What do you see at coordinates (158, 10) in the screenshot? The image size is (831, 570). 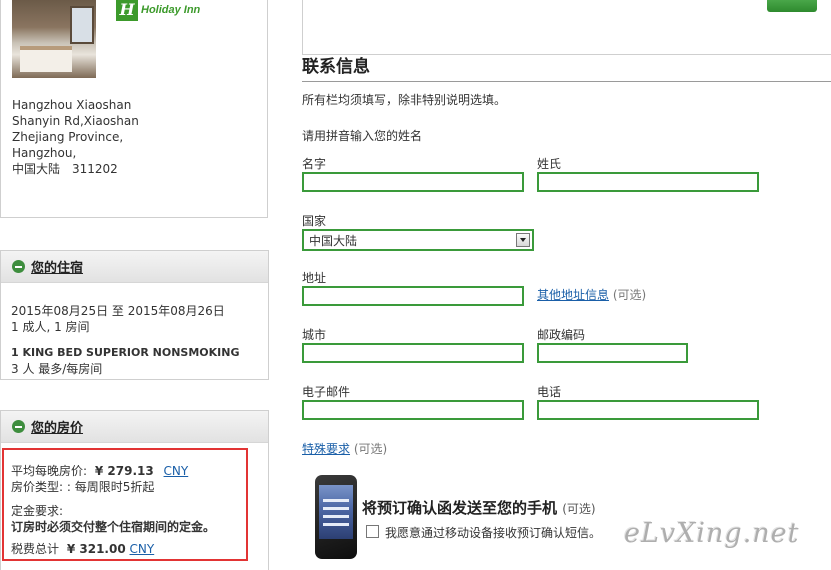 I see `holiday-inn-logo: H Holiday Inn` at bounding box center [158, 10].